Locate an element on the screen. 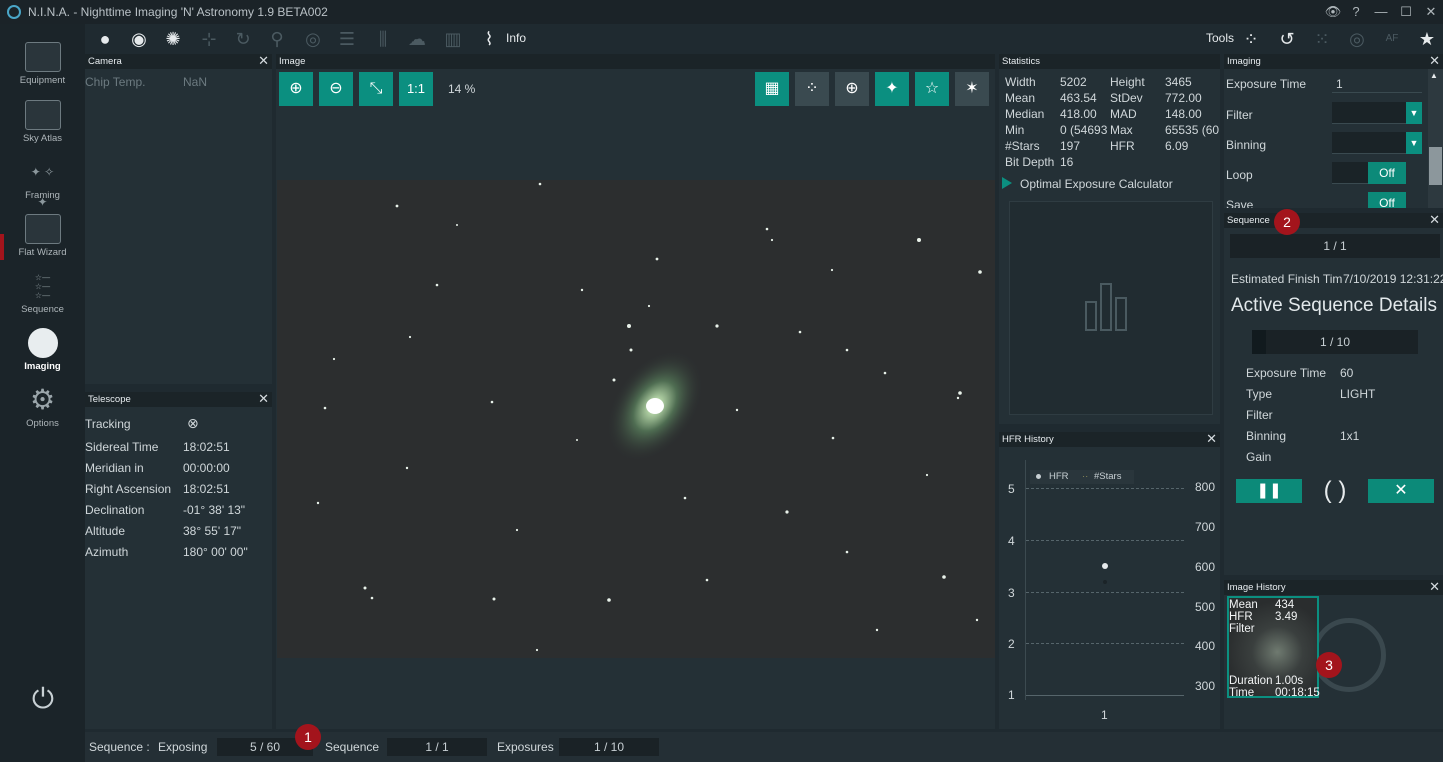 The height and width of the screenshot is (762, 1443). right-ascension-value: 18:02:51 is located at coordinates (206, 489).